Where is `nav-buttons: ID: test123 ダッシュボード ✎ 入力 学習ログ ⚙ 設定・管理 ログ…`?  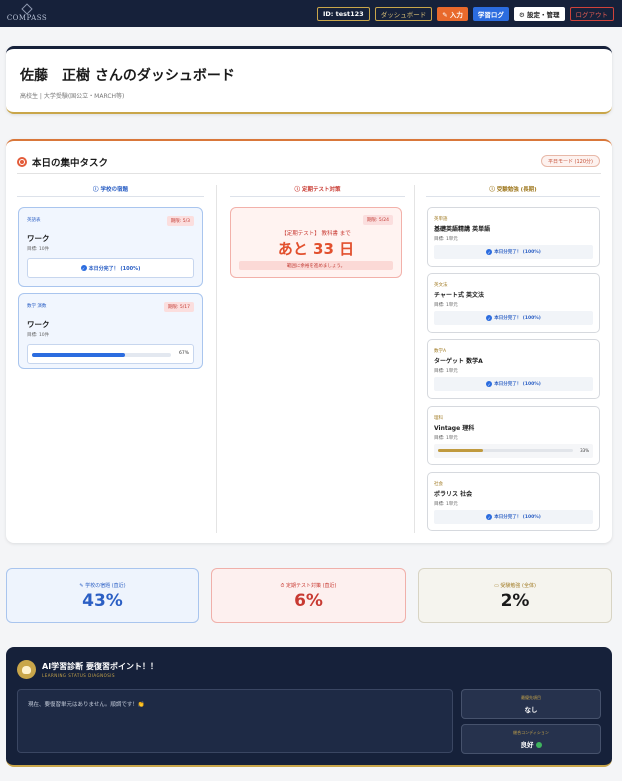
nav-buttons: ID: test123 ダッシュボード ✎ 入力 学習ログ ⚙ 設定・管理 ログ… is located at coordinates (465, 13).